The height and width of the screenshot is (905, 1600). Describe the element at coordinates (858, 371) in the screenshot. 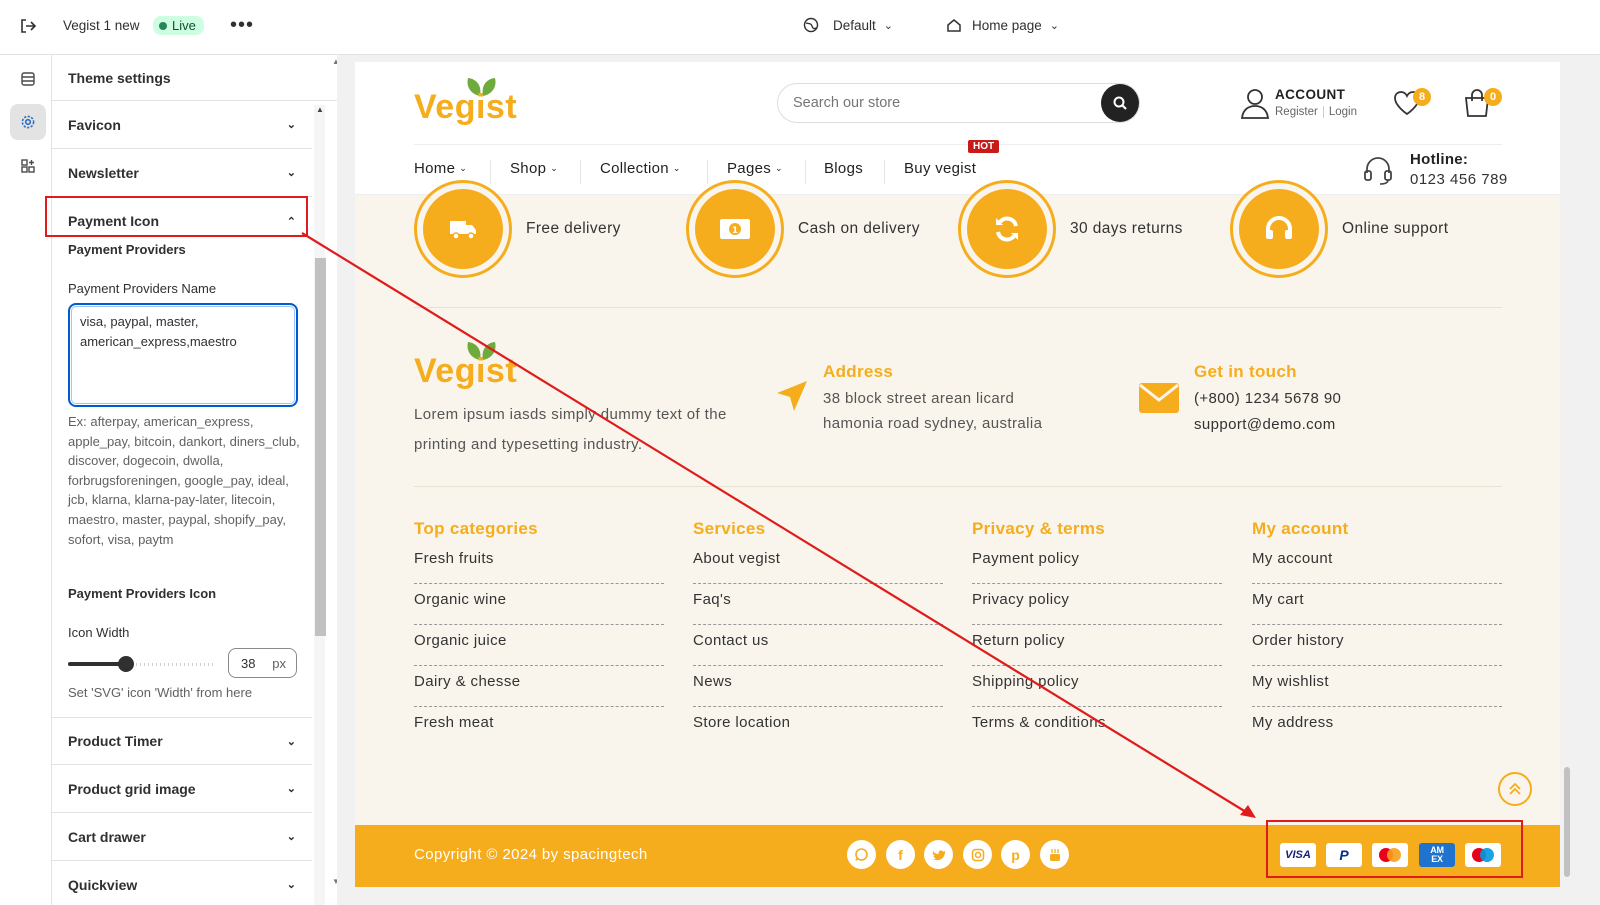

I see `address-title: Address` at that location.